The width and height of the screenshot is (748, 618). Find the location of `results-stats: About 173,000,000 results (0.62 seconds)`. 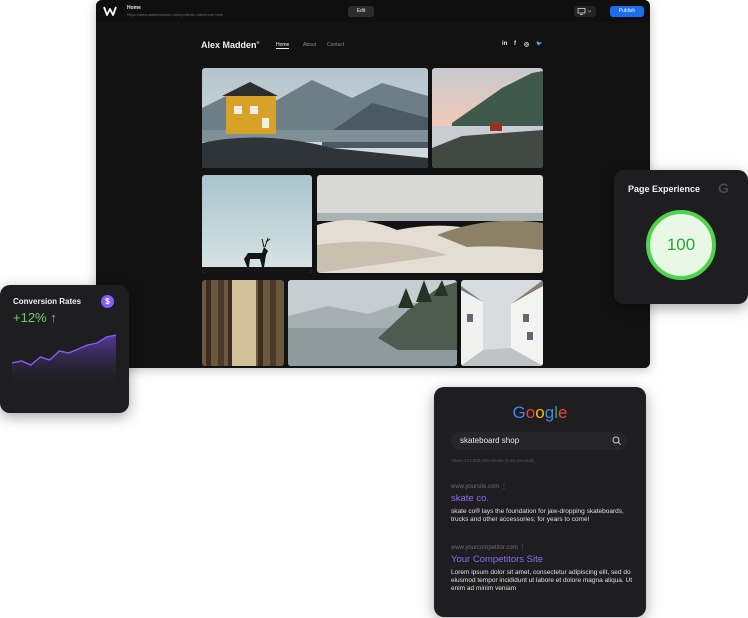

results-stats: About 173,000,000 results (0.62 seconds) is located at coordinates (493, 460).